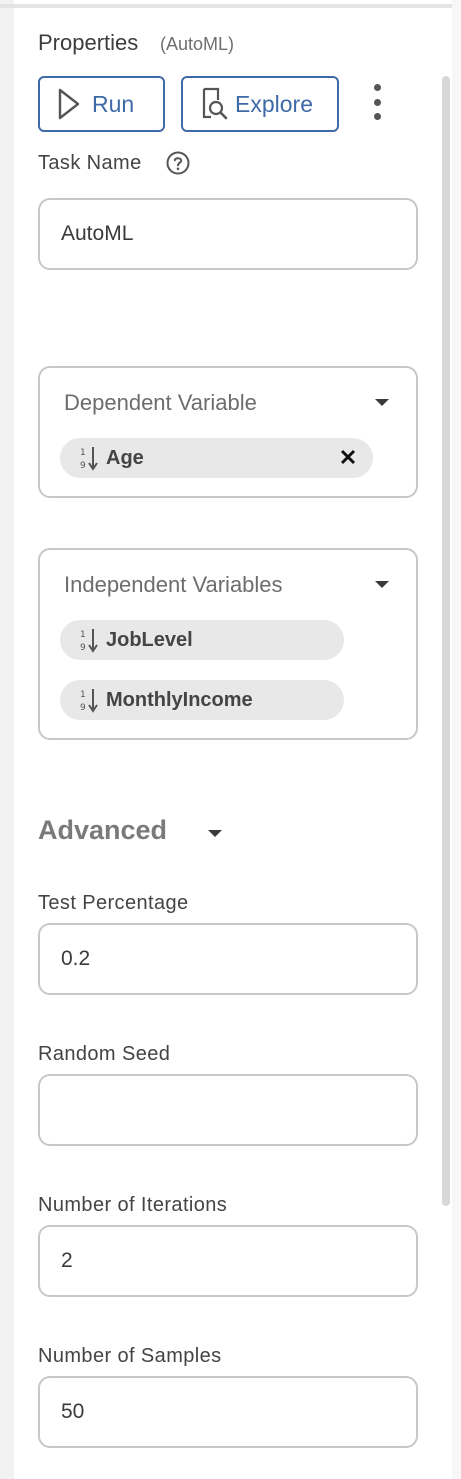 This screenshot has width=461, height=1479. What do you see at coordinates (215, 103) in the screenshot?
I see `search-document-icon` at bounding box center [215, 103].